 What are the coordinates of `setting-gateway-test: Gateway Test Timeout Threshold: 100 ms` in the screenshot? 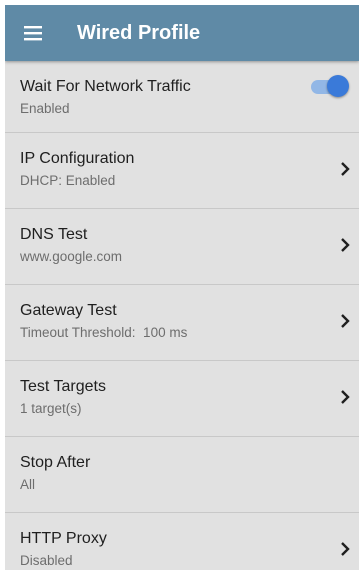 It's located at (182, 323).